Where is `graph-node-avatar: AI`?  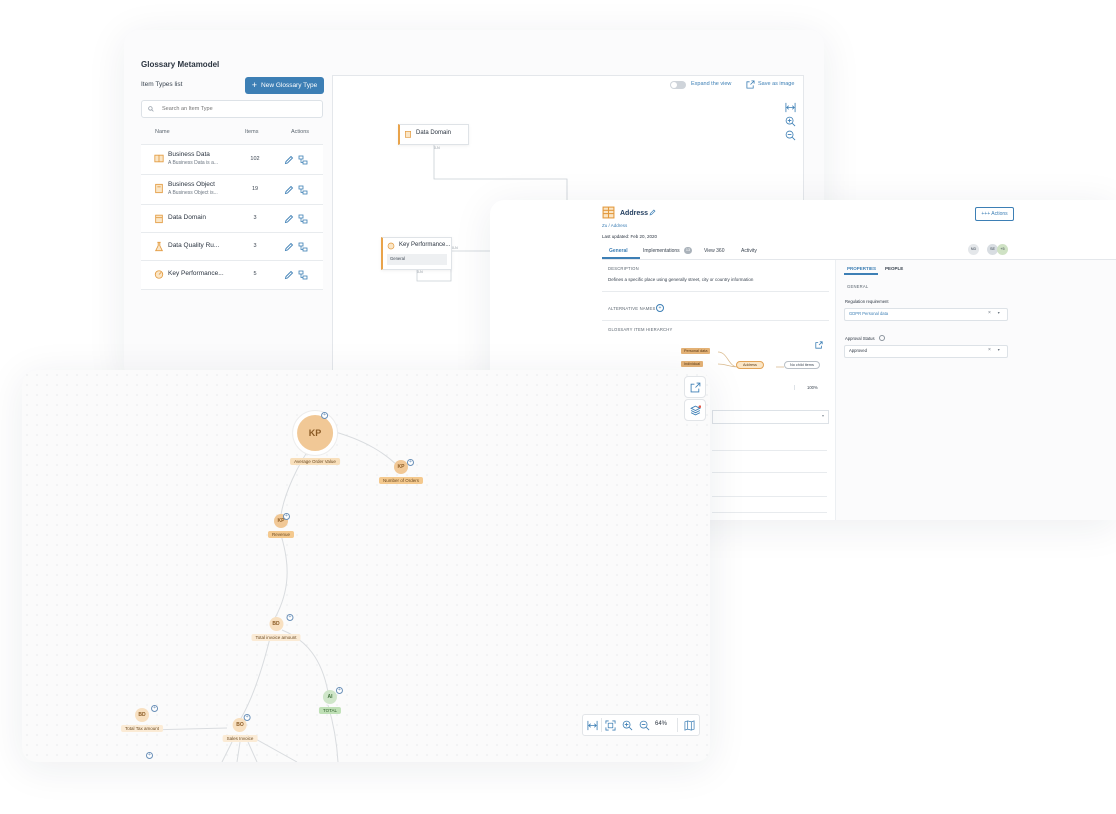
graph-node-avatar: AI is located at coordinates (330, 697).